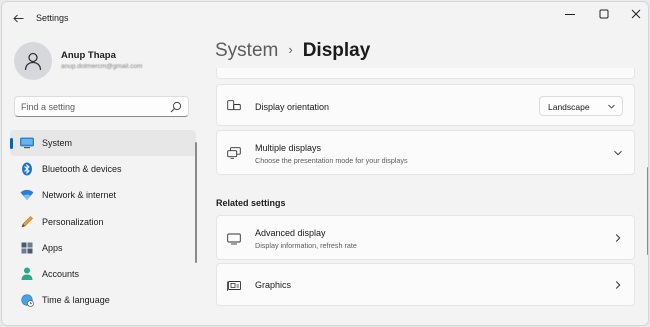 The width and height of the screenshot is (650, 327). I want to click on apps-grid-icon, so click(27, 248).